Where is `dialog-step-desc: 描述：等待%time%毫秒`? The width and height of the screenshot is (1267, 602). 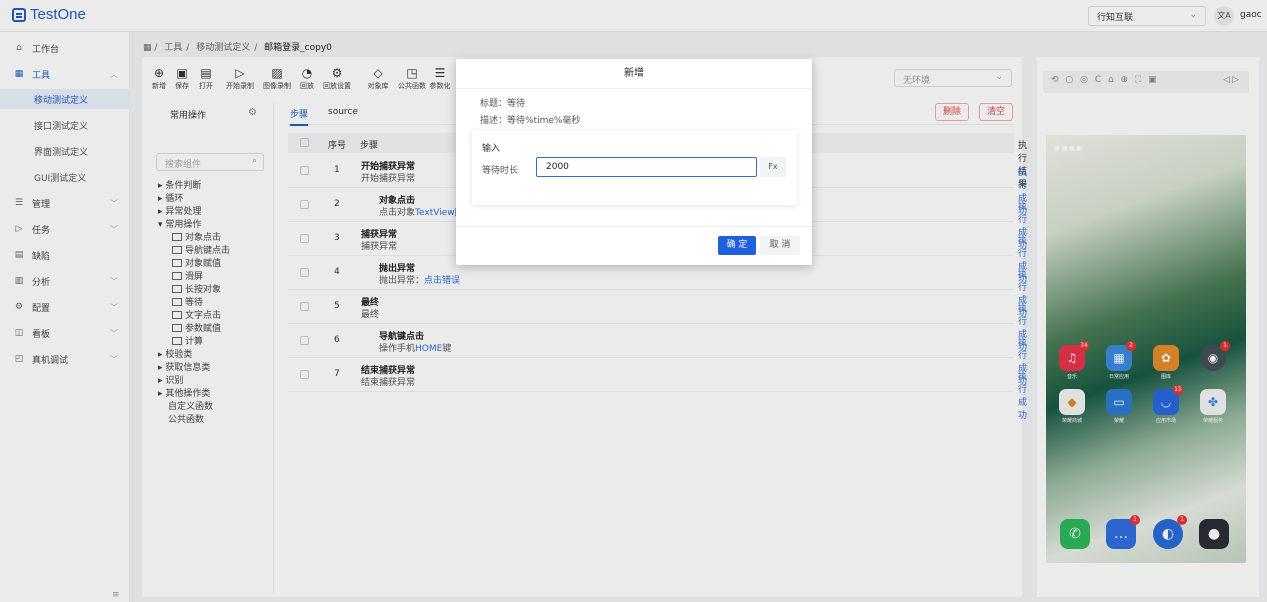 dialog-step-desc: 描述：等待%time%毫秒 is located at coordinates (530, 121).